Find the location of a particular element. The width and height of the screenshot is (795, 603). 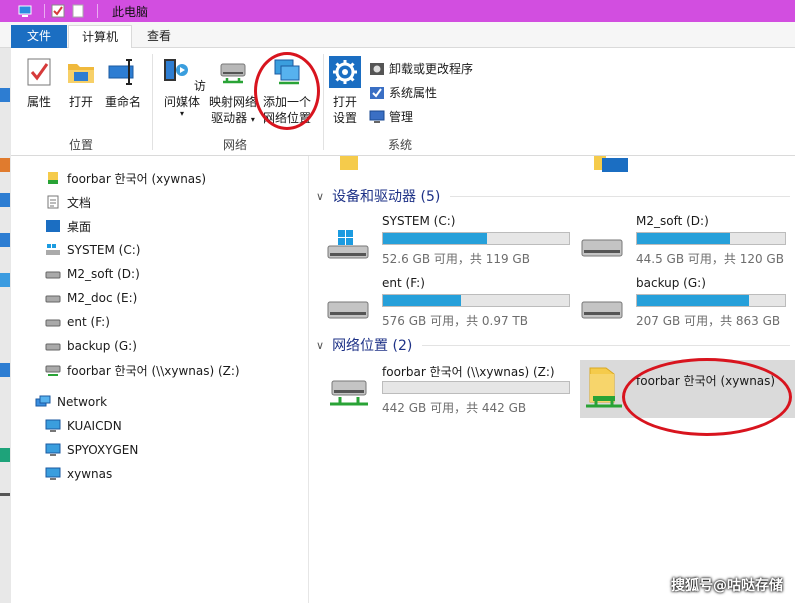

title-bar: 此电脑 is located at coordinates (397, 11).